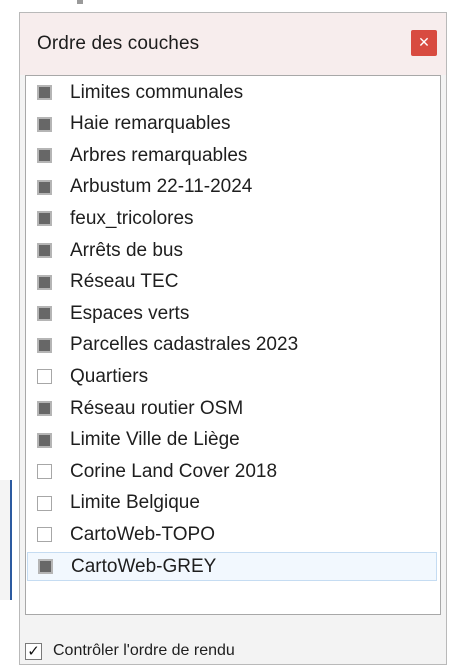  What do you see at coordinates (144, 566) in the screenshot?
I see `layer-label: CartoWeb-GREY` at bounding box center [144, 566].